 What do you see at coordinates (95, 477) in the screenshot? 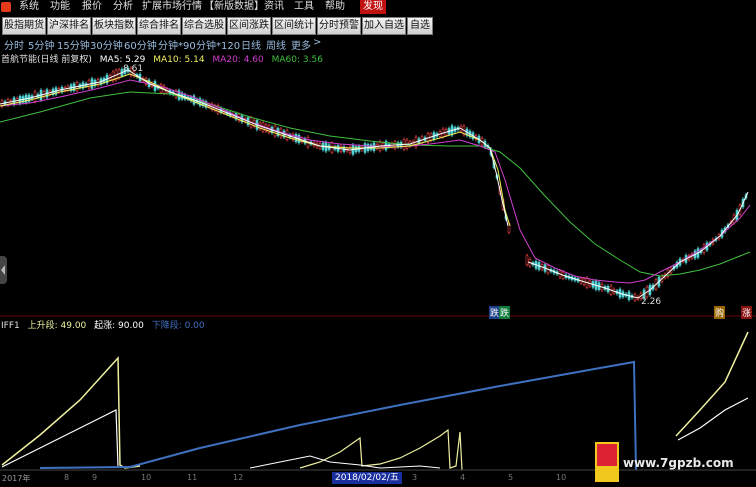
I see `axis-tick: 9` at bounding box center [95, 477].